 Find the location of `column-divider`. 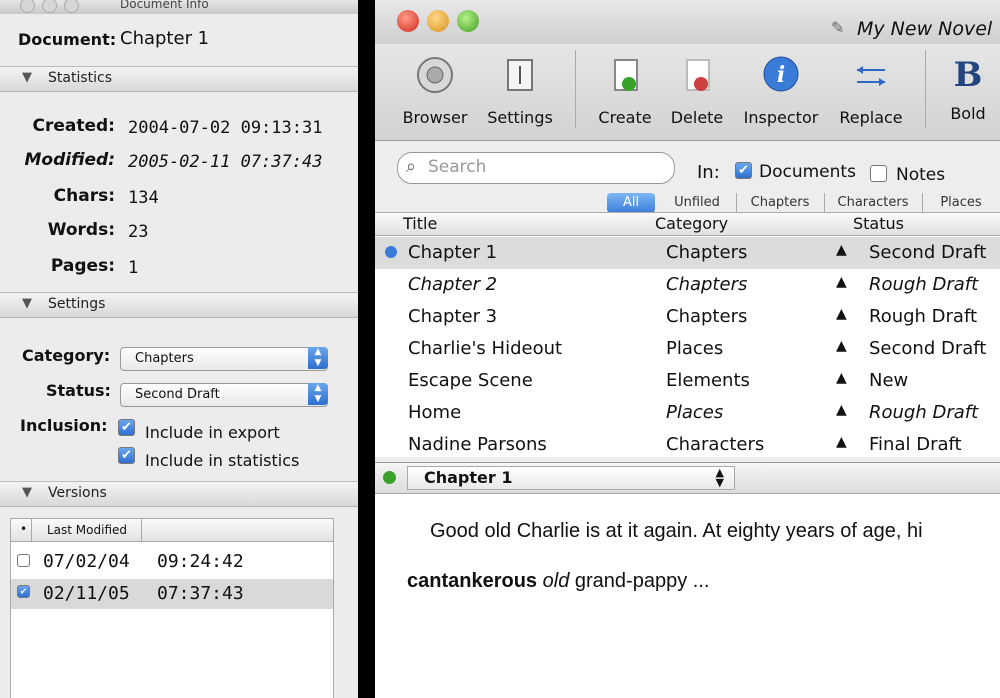

column-divider is located at coordinates (31, 530).